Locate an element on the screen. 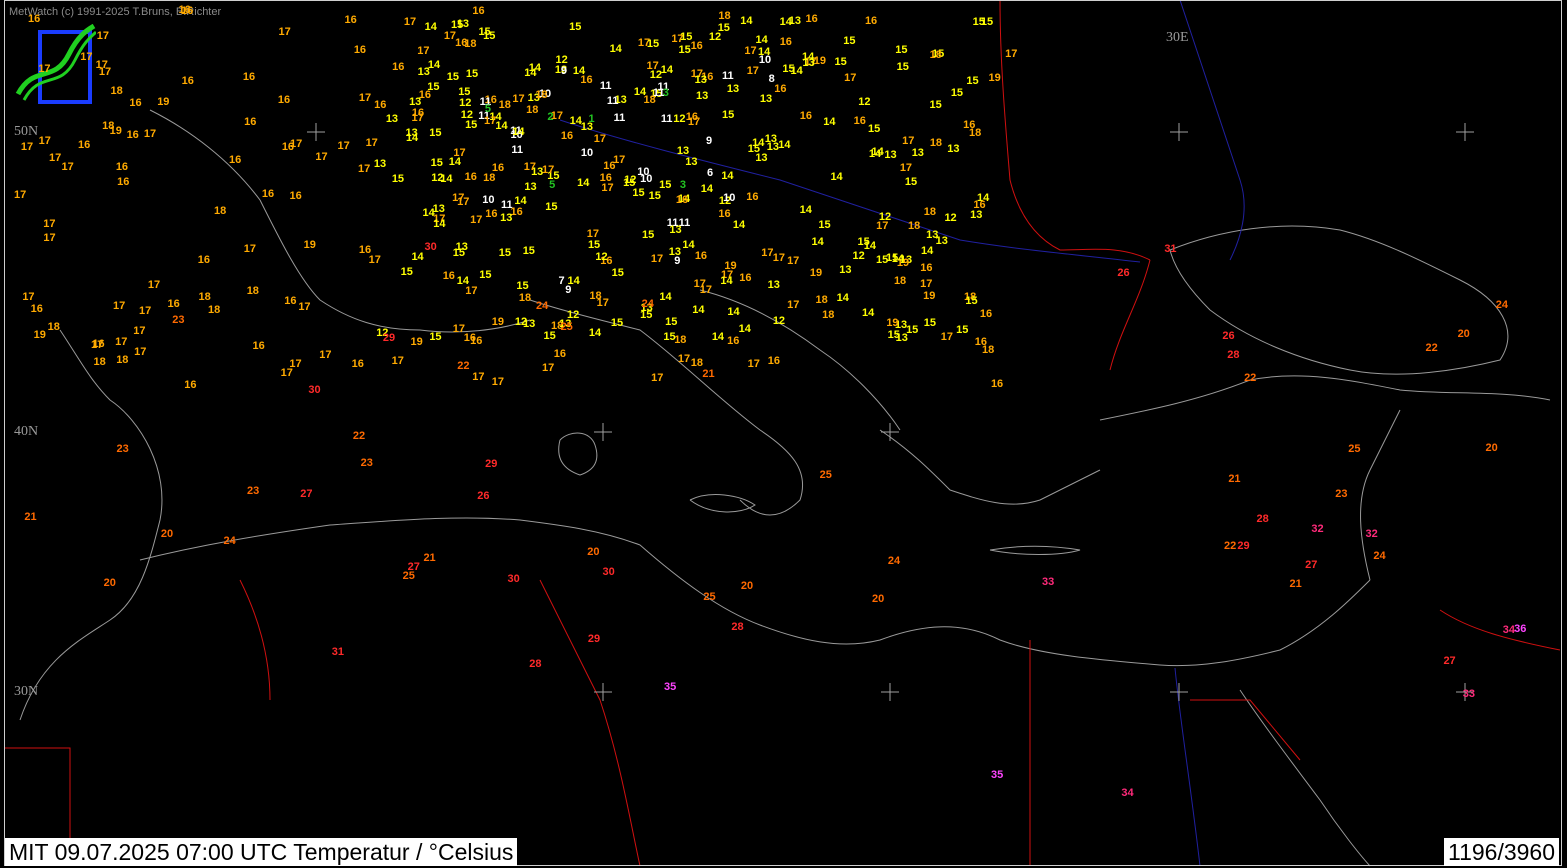  temperature-value: 6 is located at coordinates (710, 173).